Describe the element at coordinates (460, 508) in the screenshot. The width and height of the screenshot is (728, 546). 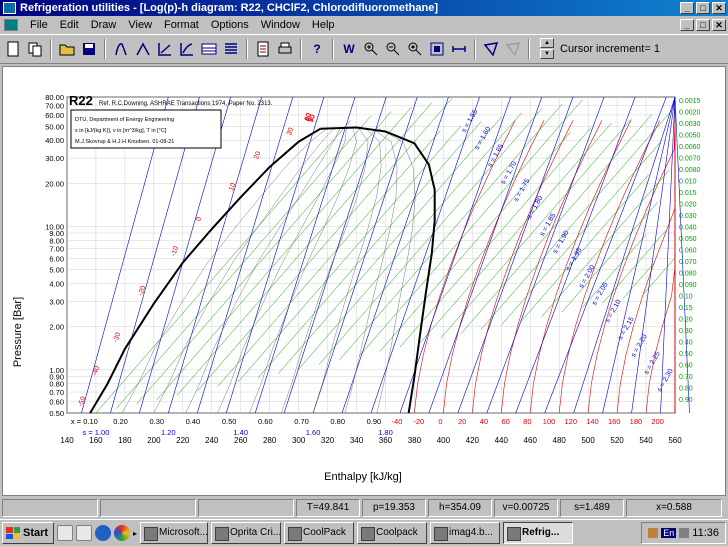
I see `status-enthalpy: h=354.09` at that location.